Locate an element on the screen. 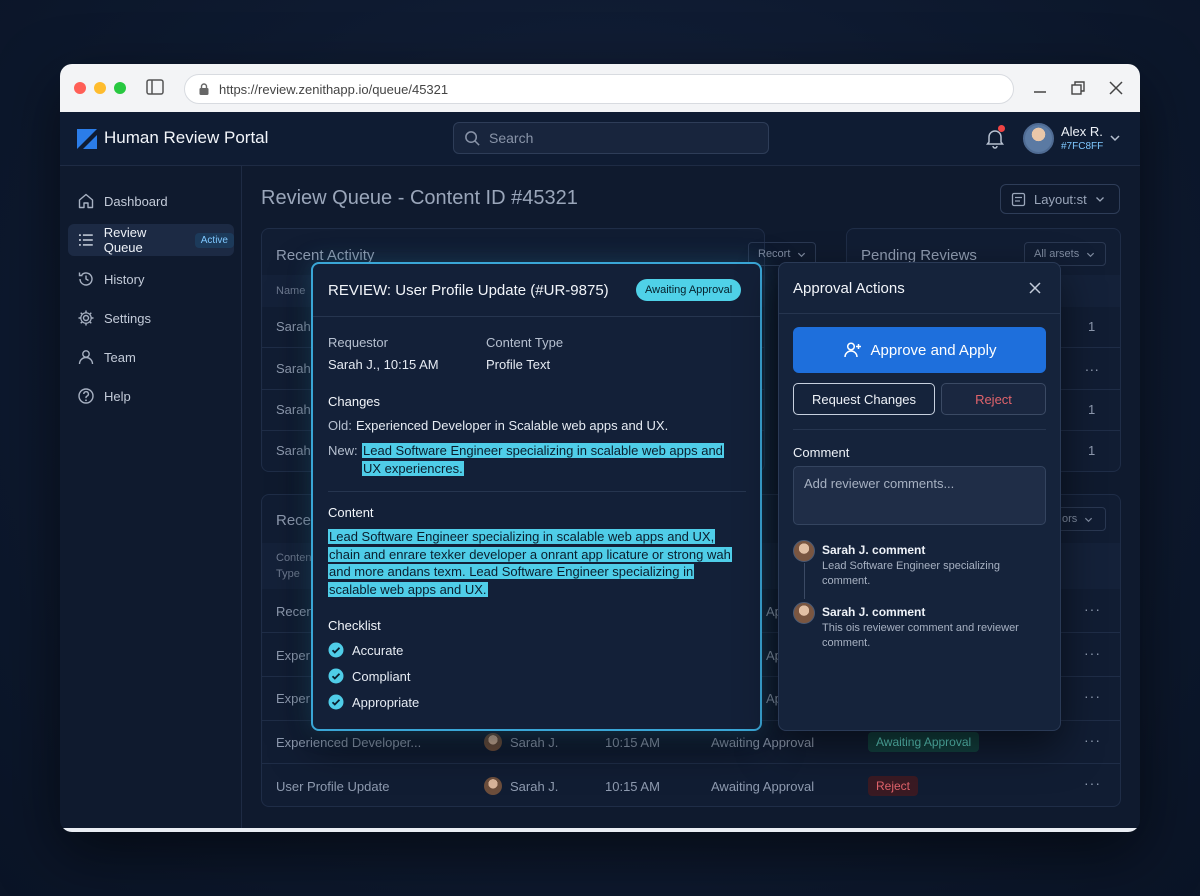 This screenshot has width=1200, height=896. checklist-item-appropriate: Appropriate is located at coordinates (373, 702).